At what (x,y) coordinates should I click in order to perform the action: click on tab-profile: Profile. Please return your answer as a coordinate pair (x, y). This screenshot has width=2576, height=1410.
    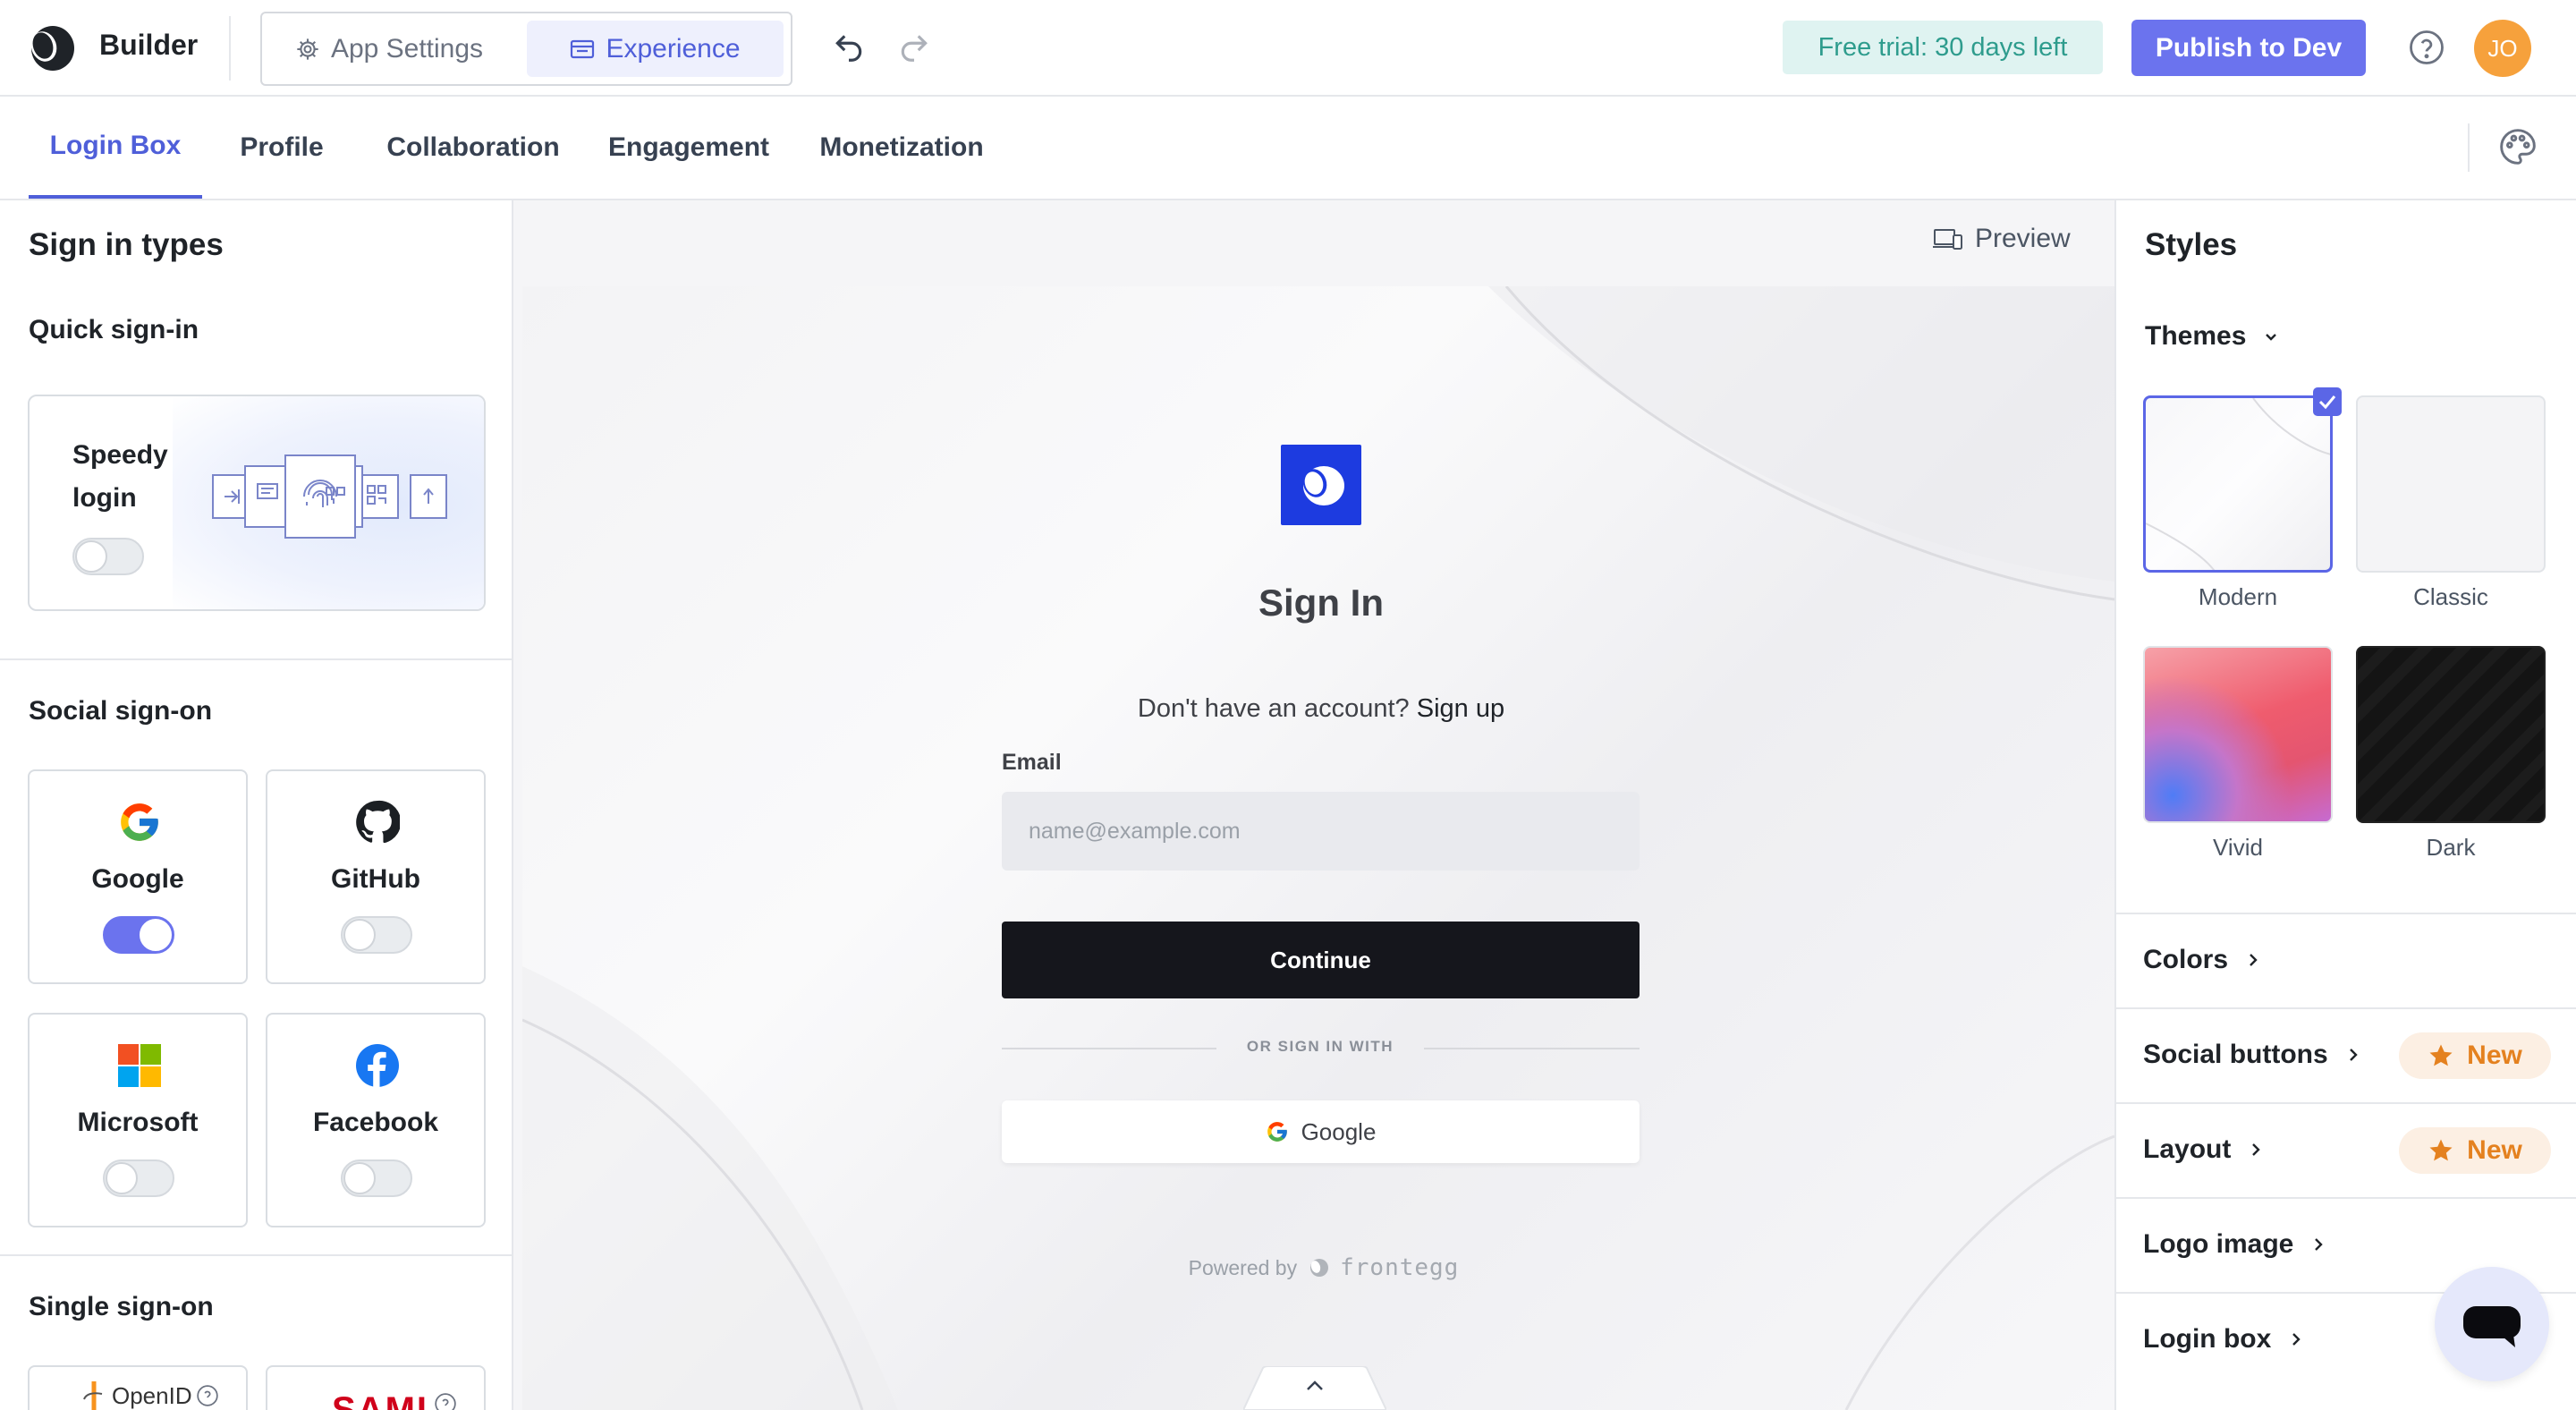
    Looking at the image, I should click on (281, 148).